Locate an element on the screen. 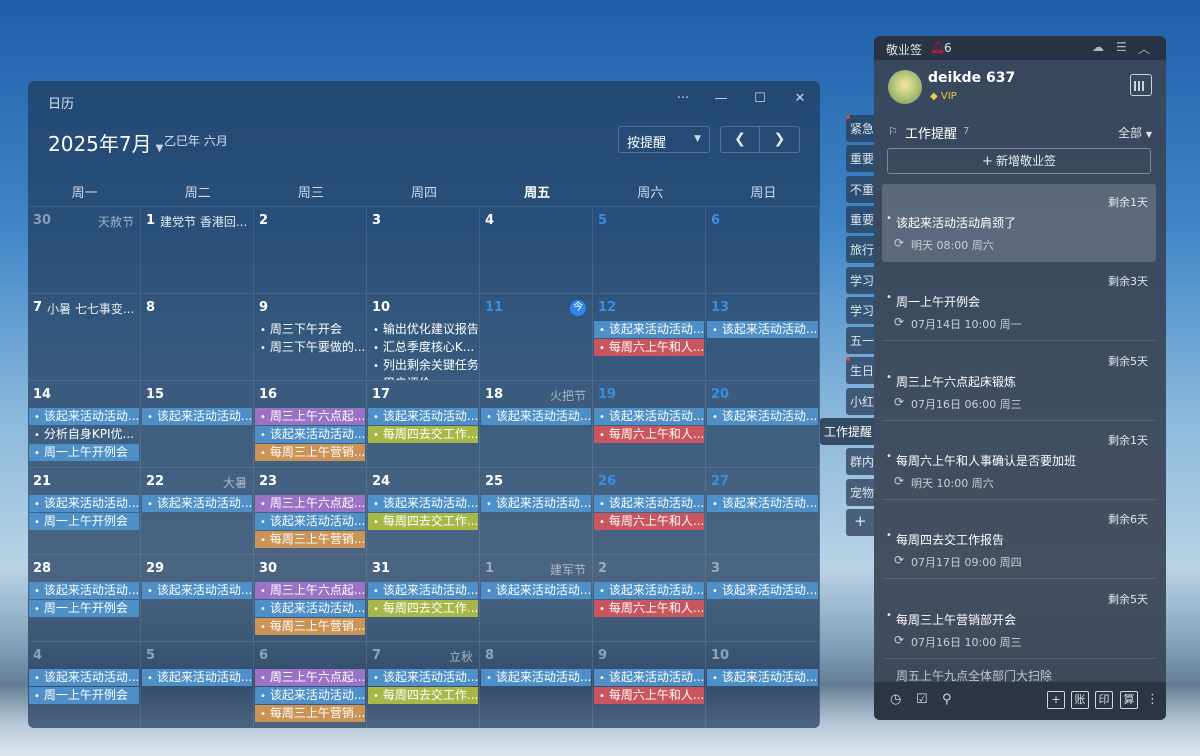 The height and width of the screenshot is (756, 1200). category-tab: 旅行 is located at coordinates (860, 250).